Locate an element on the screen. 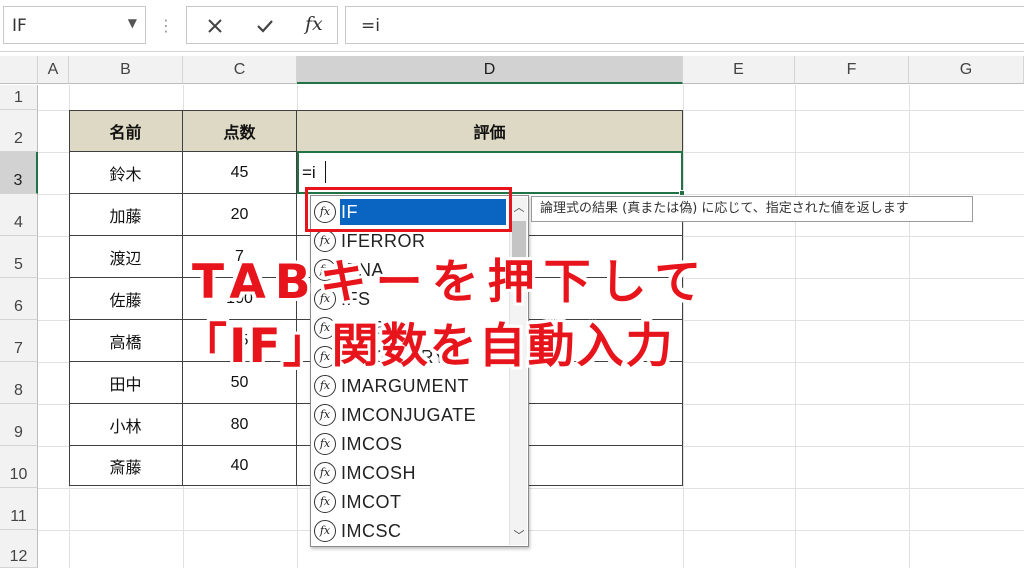 Image resolution: width=1024 pixels, height=568 pixels. autocomplete-label: IMCOT is located at coordinates (371, 501).